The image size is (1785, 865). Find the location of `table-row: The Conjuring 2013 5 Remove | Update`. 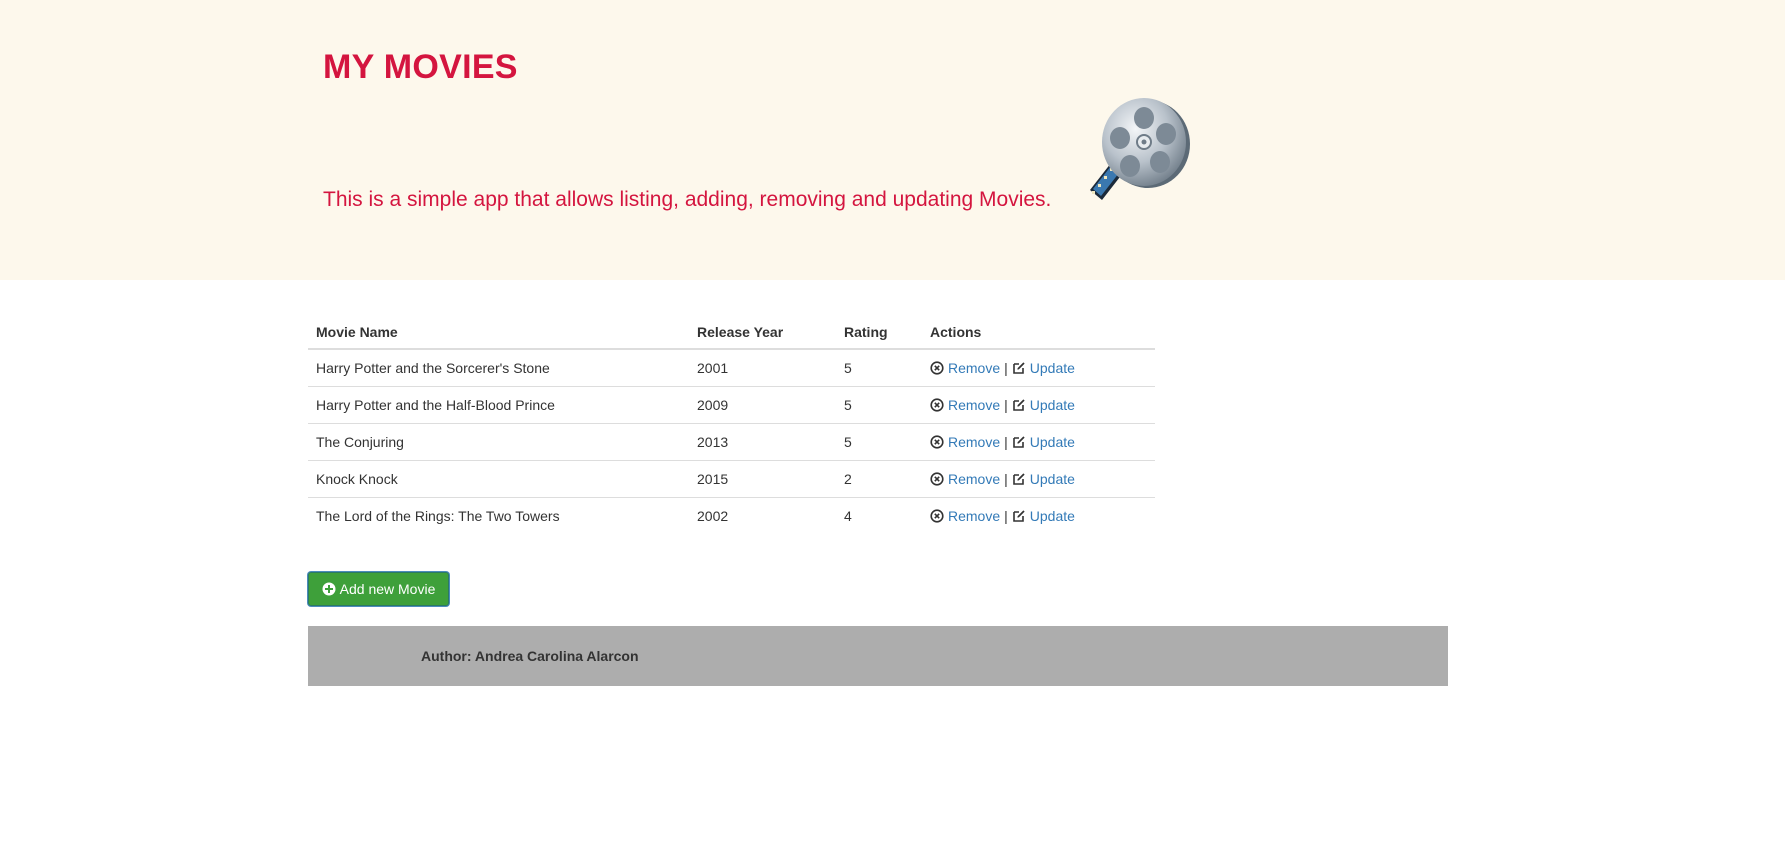

table-row: The Conjuring 2013 5 Remove | Update is located at coordinates (731, 442).